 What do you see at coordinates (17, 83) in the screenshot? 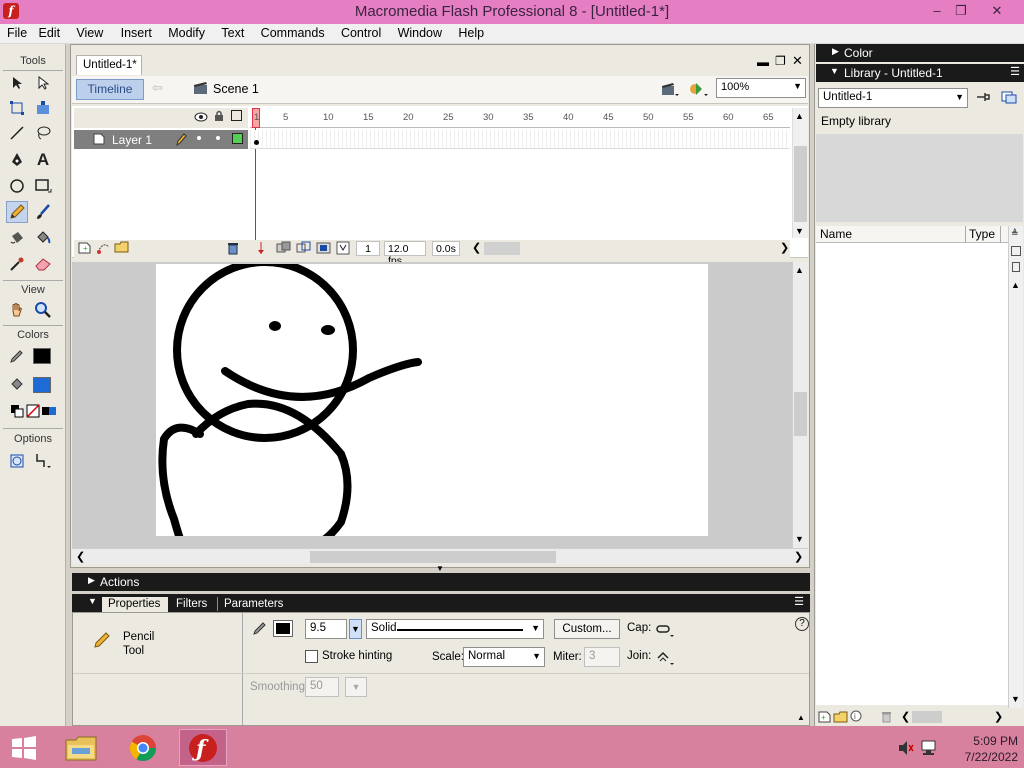
I see `selection-arrow-icon` at bounding box center [17, 83].